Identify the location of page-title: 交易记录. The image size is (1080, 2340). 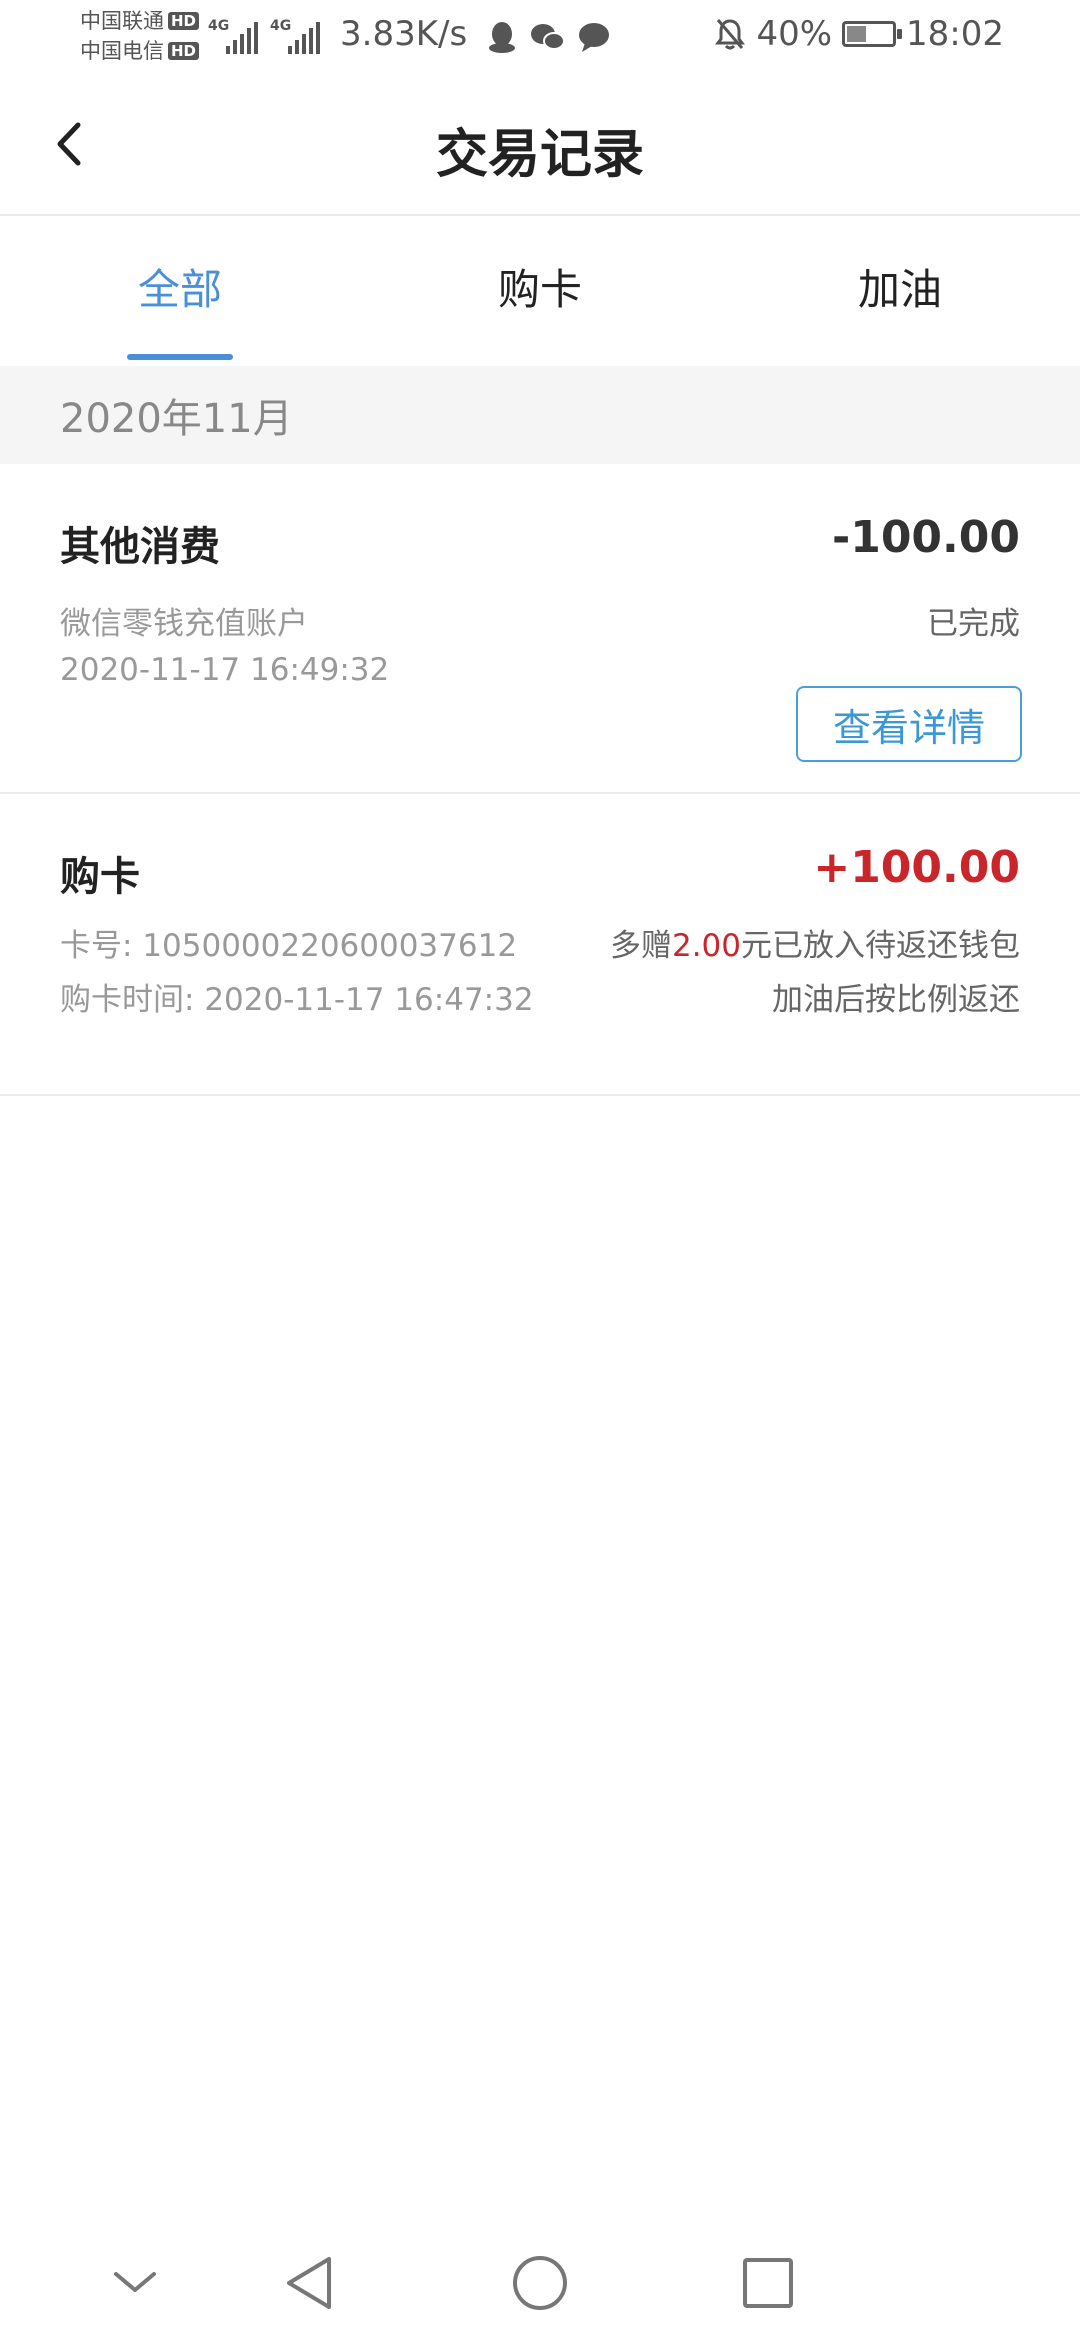
(539, 155).